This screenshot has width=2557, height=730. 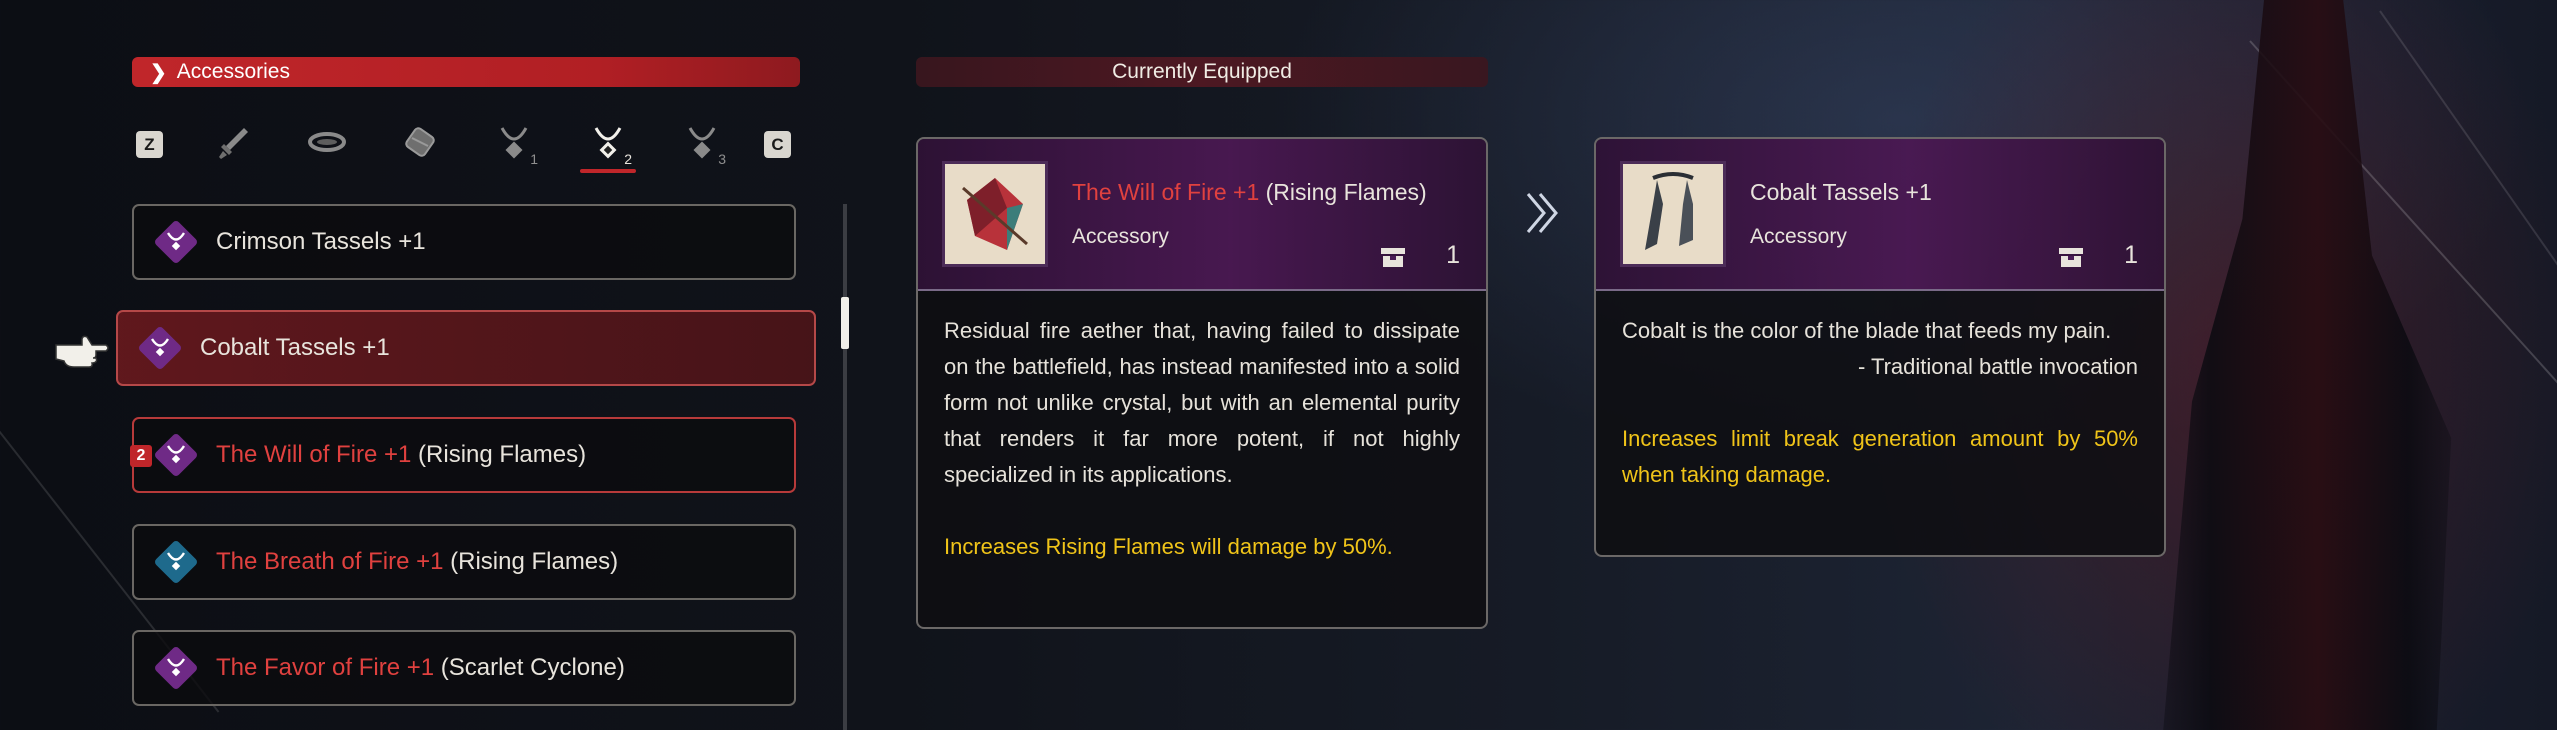 I want to click on hand-pointer-icon, so click(x=82, y=351).